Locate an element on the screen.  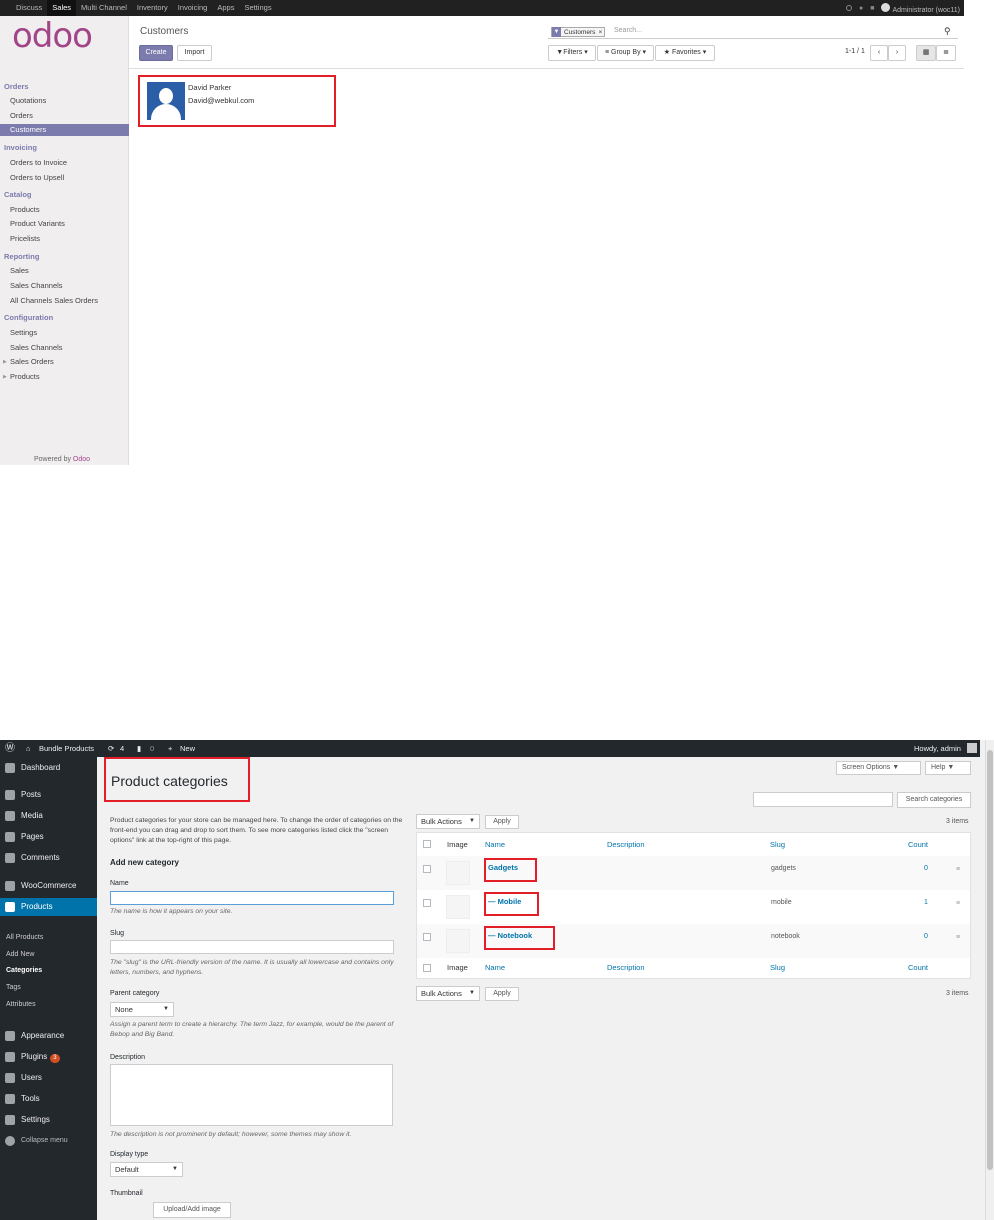
pager-value: 1-1 / 1 is located at coordinates (855, 51).